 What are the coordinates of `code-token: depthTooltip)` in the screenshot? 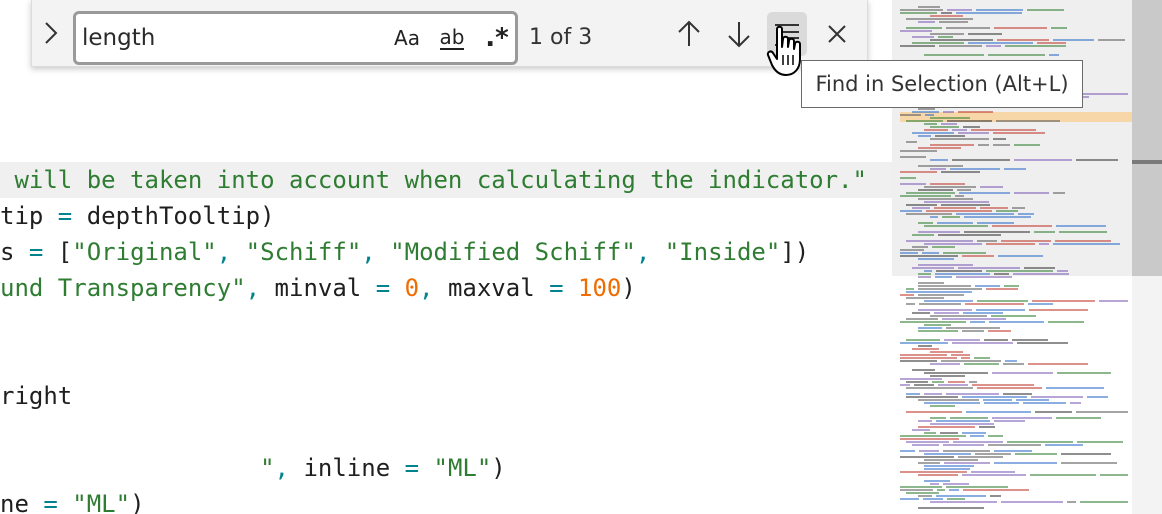 It's located at (173, 216).